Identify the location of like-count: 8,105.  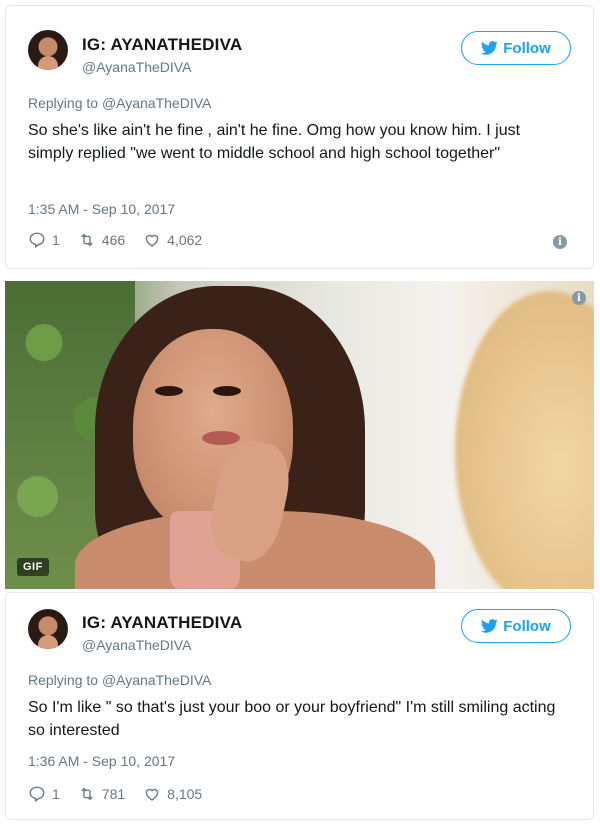
(185, 794).